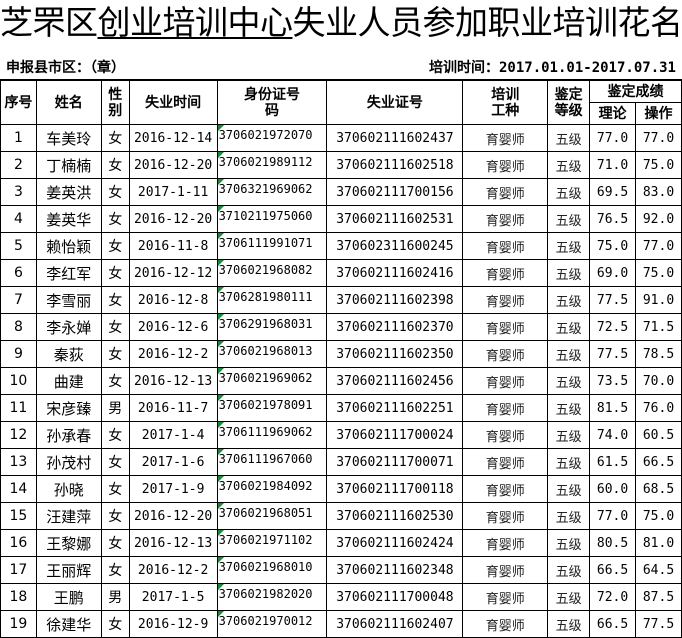  What do you see at coordinates (65, 68) in the screenshot?
I see `county-label: 申报县市区：（章）` at bounding box center [65, 68].